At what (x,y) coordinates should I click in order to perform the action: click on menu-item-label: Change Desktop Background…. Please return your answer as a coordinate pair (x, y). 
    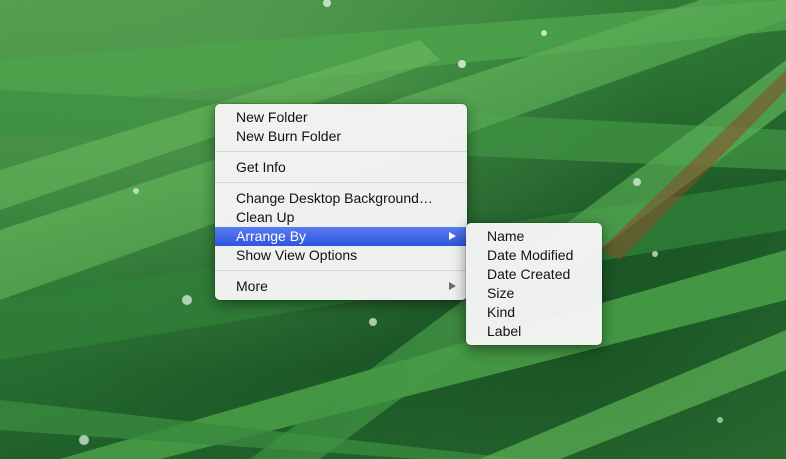
    Looking at the image, I should click on (334, 198).